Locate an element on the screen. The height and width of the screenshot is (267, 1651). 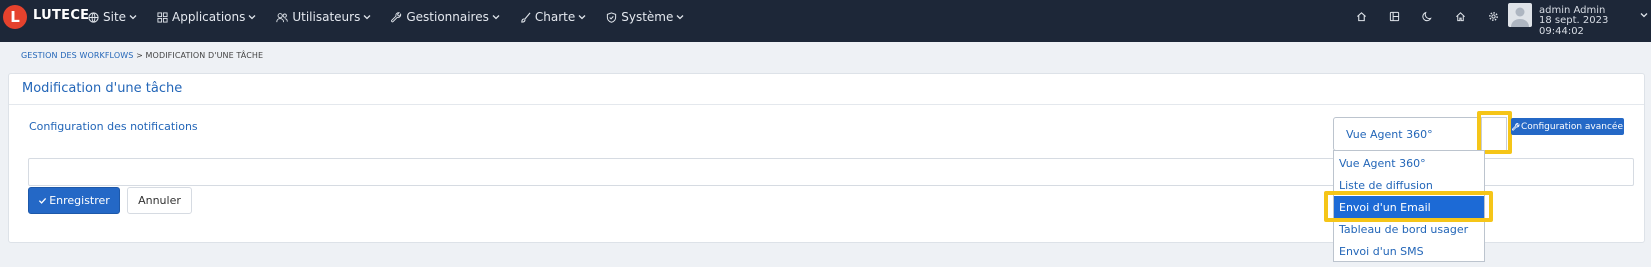
globe-icon is located at coordinates (93, 17).